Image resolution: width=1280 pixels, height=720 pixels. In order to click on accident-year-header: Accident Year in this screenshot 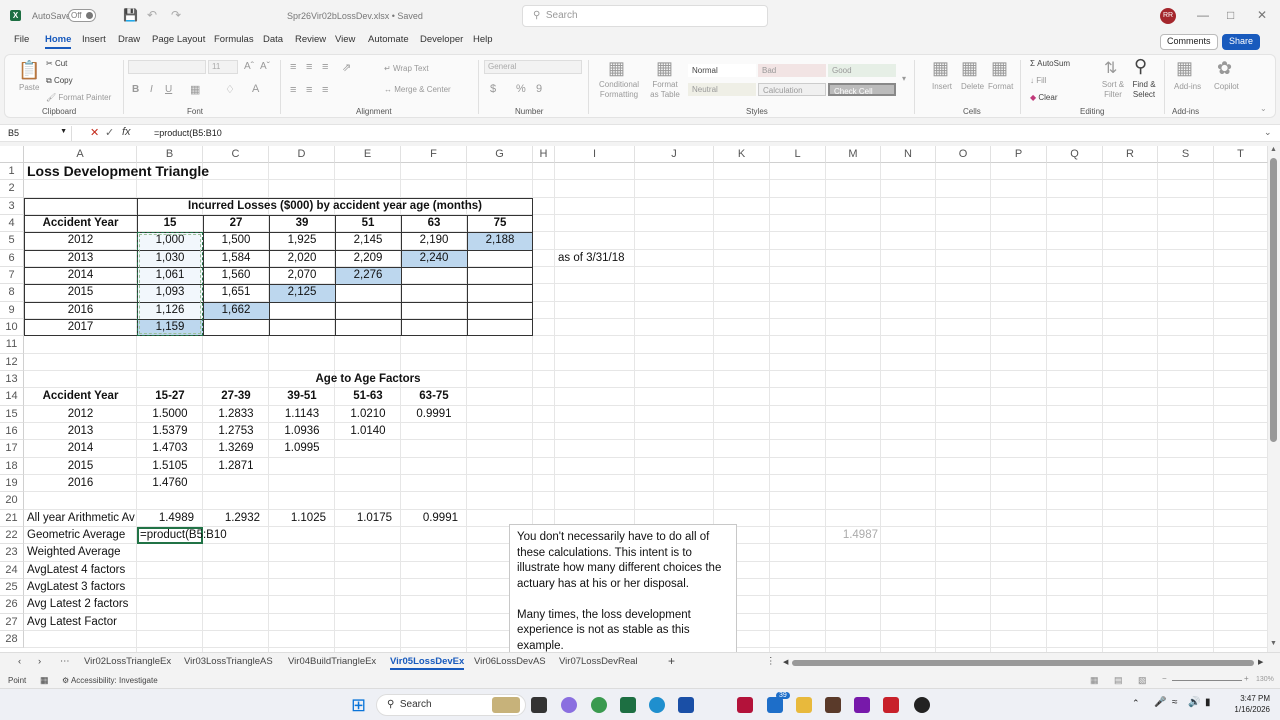, I will do `click(80, 396)`.